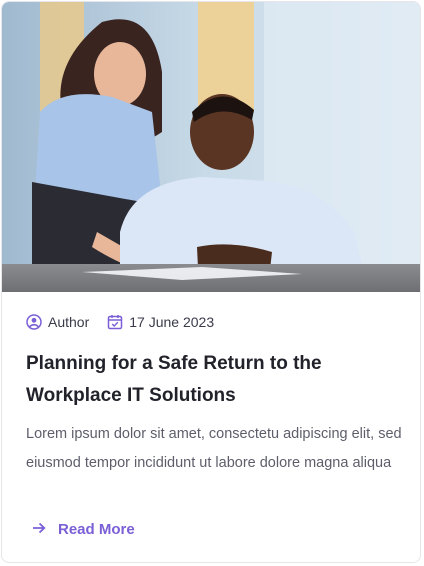 The width and height of the screenshot is (424, 566). I want to click on read-more-link: Read More, so click(83, 529).